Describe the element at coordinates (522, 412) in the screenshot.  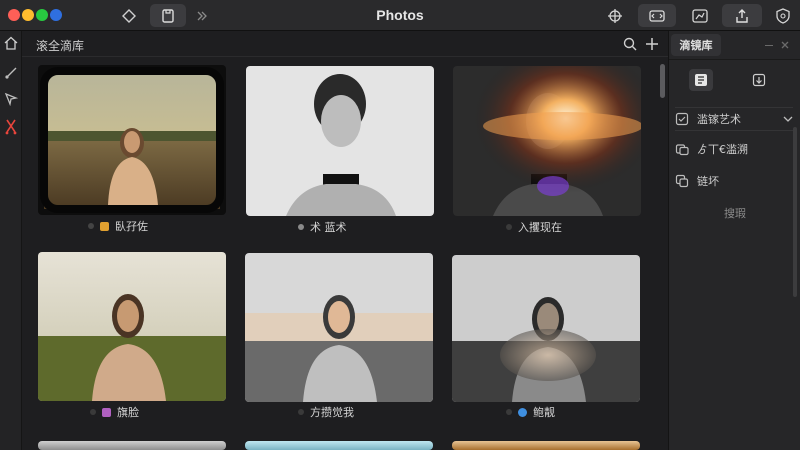
I see `cloud-icon` at that location.